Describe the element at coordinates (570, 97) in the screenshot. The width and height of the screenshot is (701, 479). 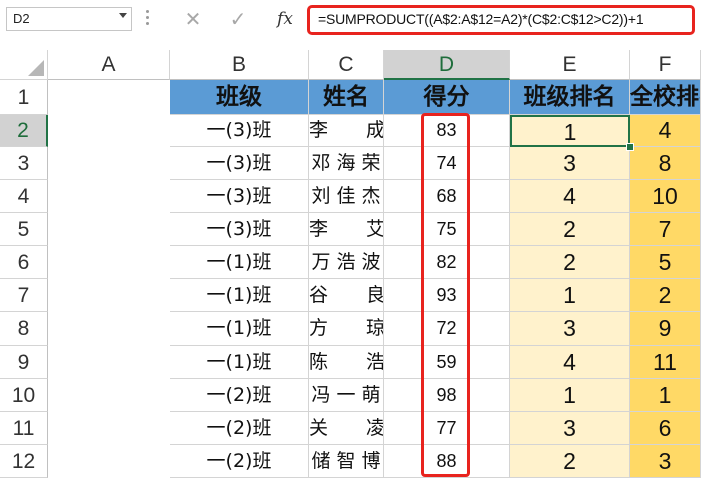
I see `header-cell: 班级排名` at that location.